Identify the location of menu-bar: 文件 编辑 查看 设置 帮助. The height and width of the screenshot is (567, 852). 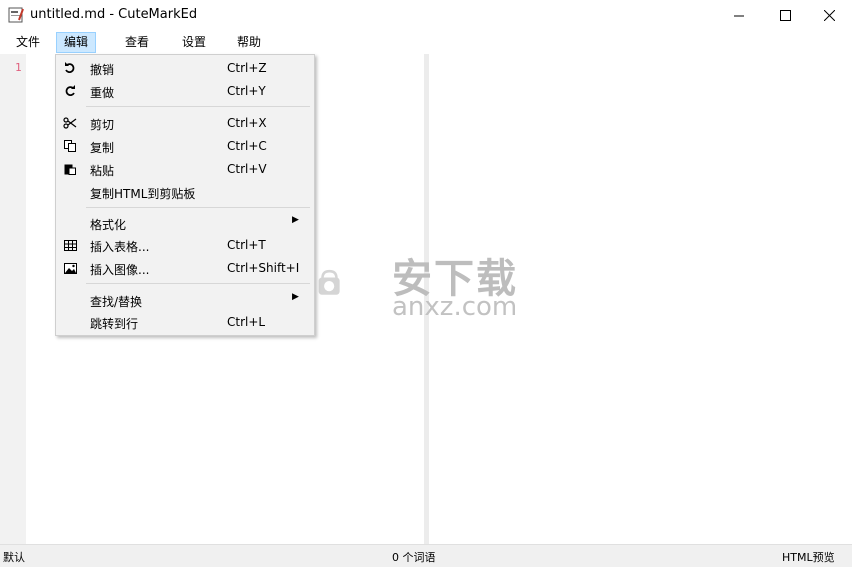
(426, 42).